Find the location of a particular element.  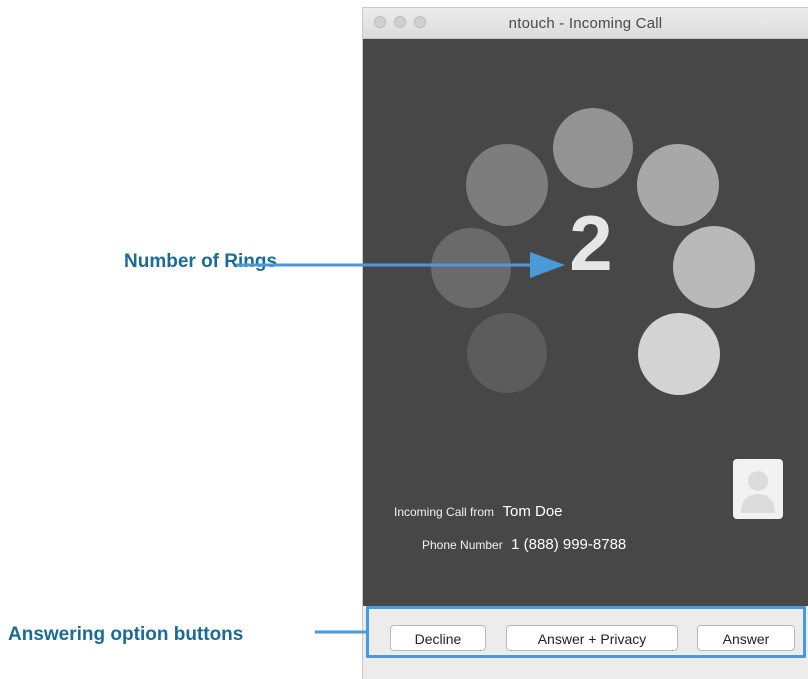

ring-count: 2 is located at coordinates (591, 243).